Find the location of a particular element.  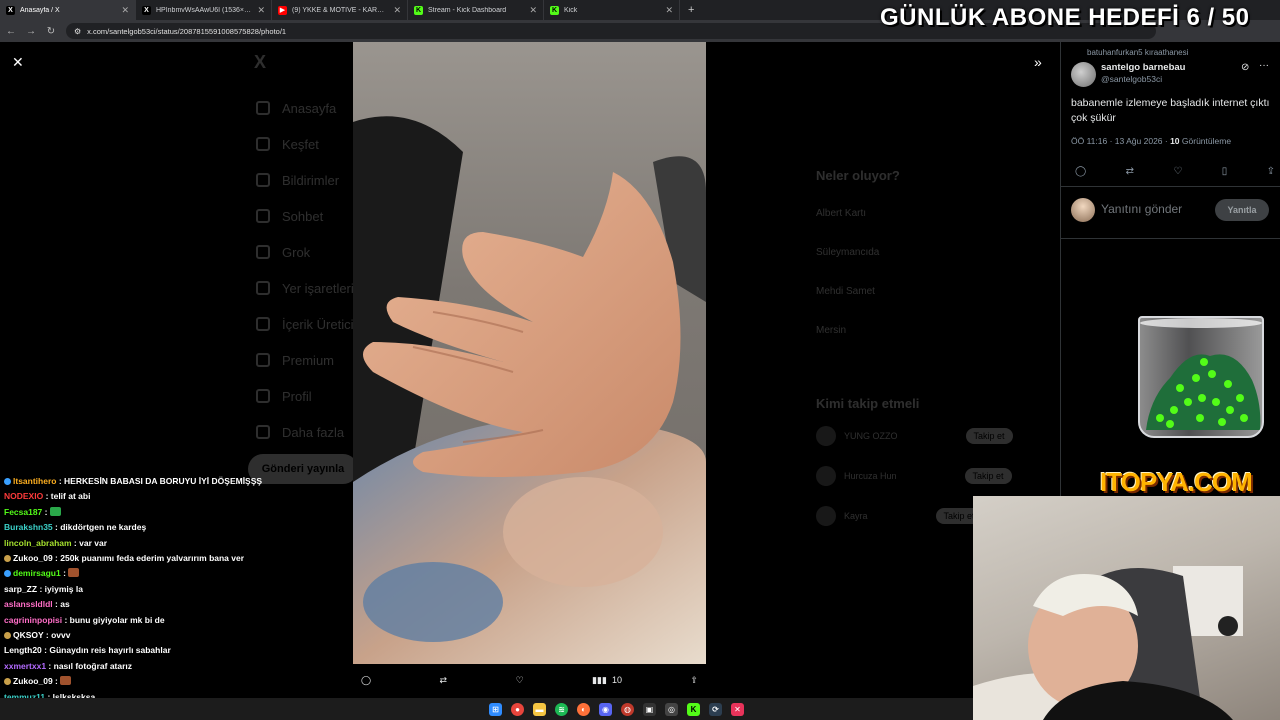

tweet-time: ÖÖ 11:16 · 13 Ağu 2026 · is located at coordinates (1121, 141).